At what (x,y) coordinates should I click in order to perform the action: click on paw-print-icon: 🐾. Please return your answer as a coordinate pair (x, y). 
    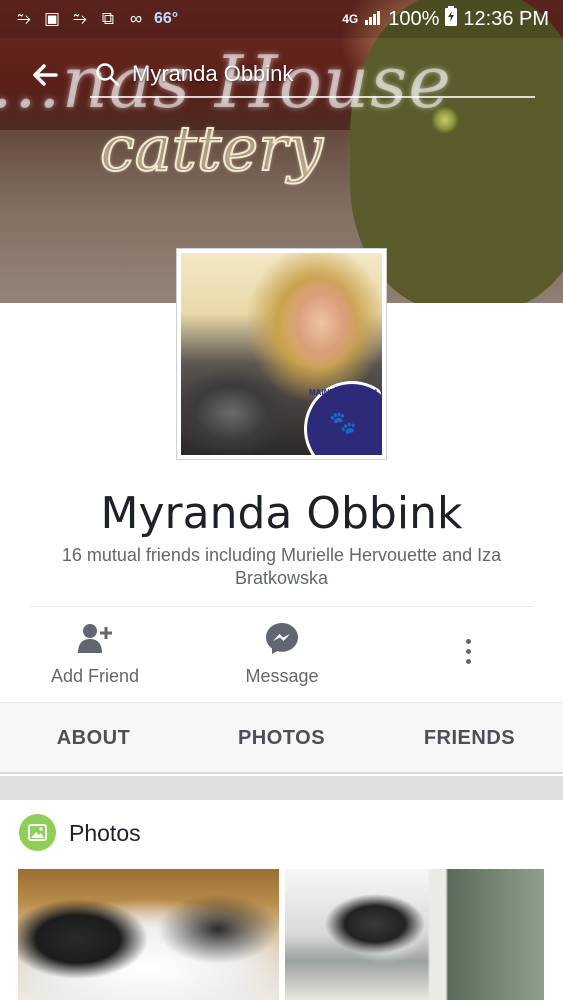
    Looking at the image, I should click on (343, 422).